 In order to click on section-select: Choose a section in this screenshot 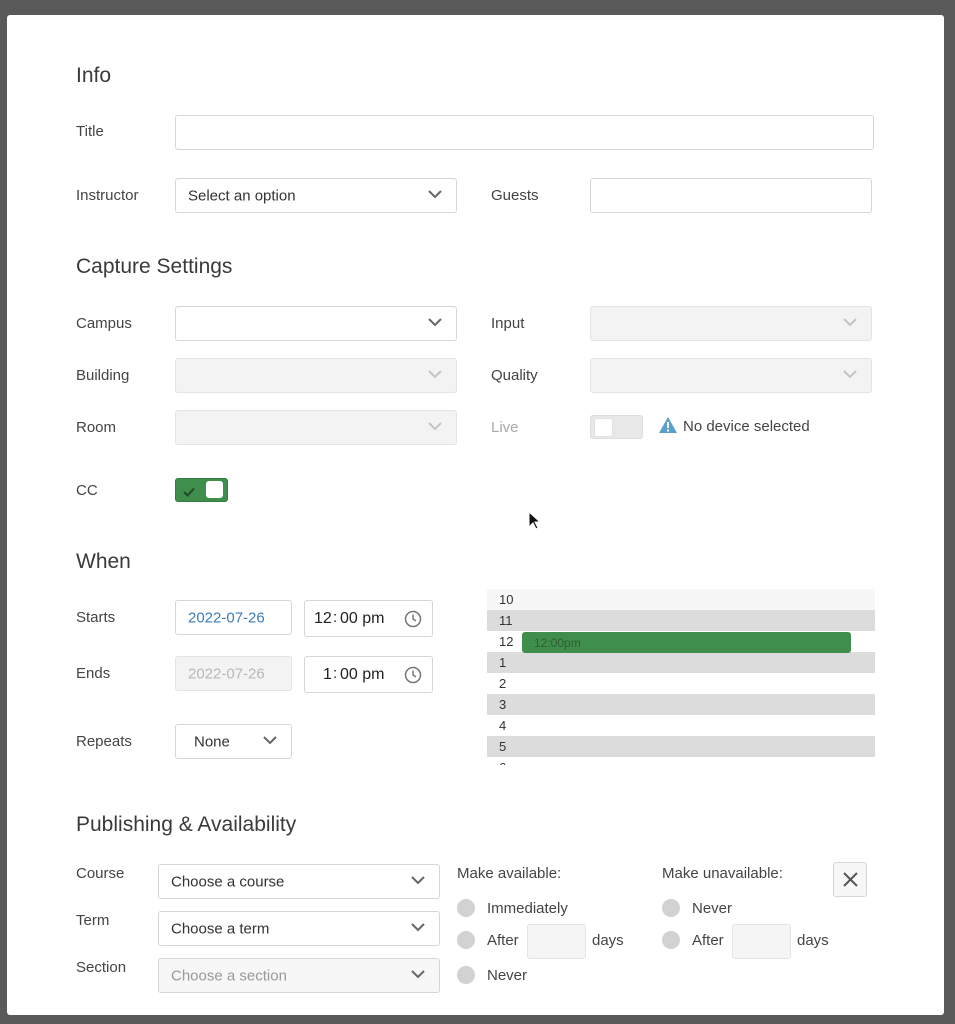, I will do `click(299, 975)`.